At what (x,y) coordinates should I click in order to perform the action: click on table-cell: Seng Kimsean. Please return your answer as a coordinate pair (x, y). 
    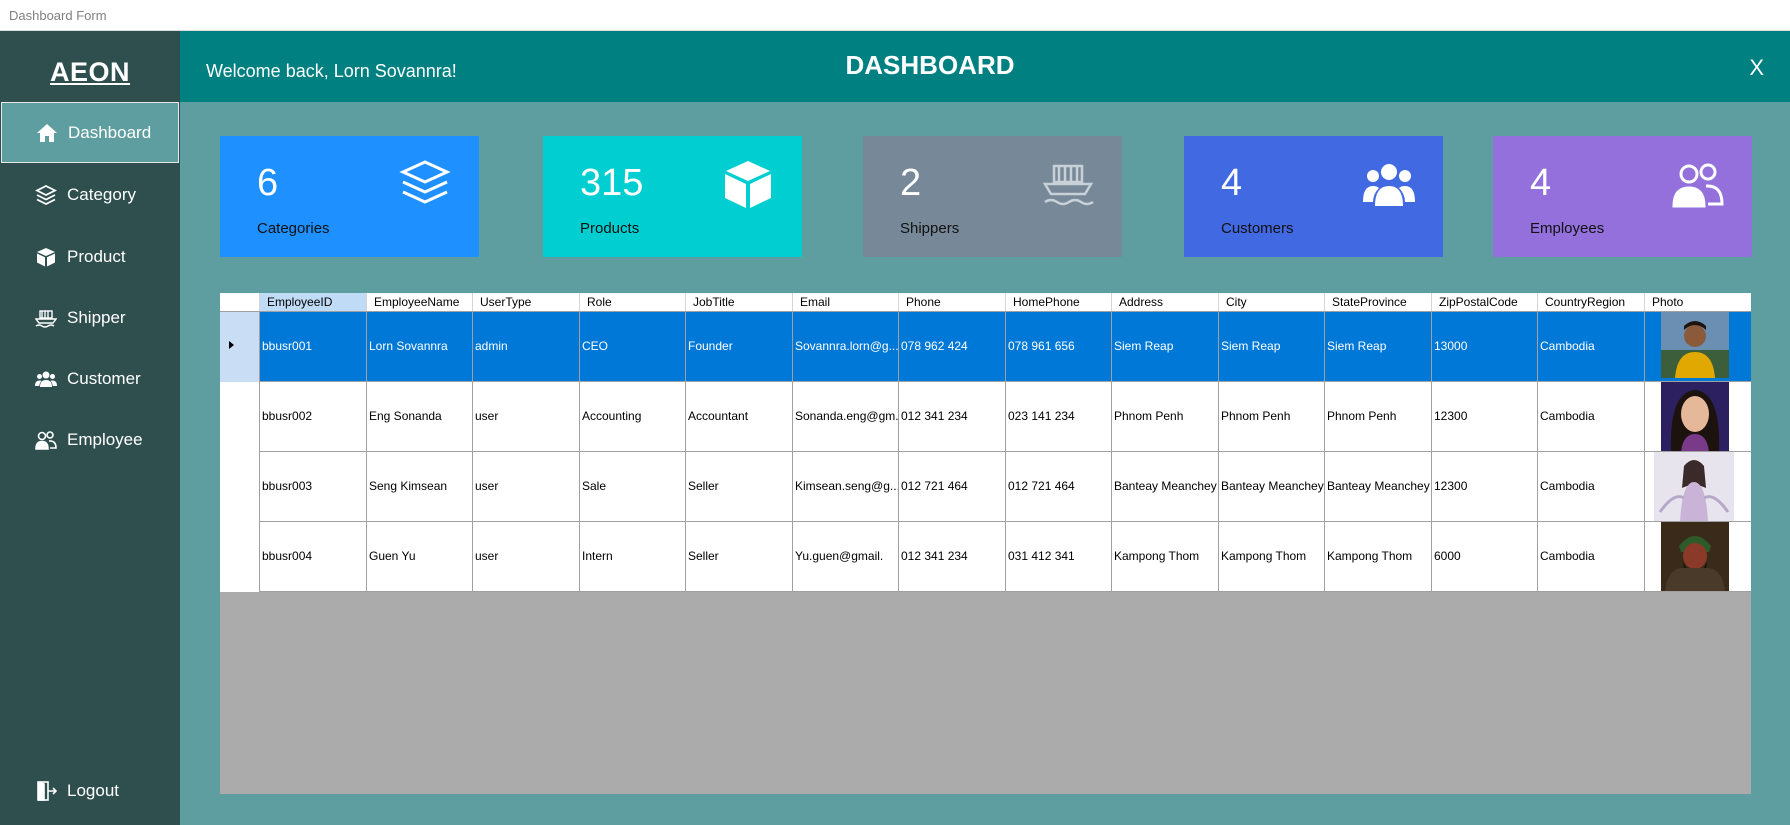
    Looking at the image, I should click on (420, 486).